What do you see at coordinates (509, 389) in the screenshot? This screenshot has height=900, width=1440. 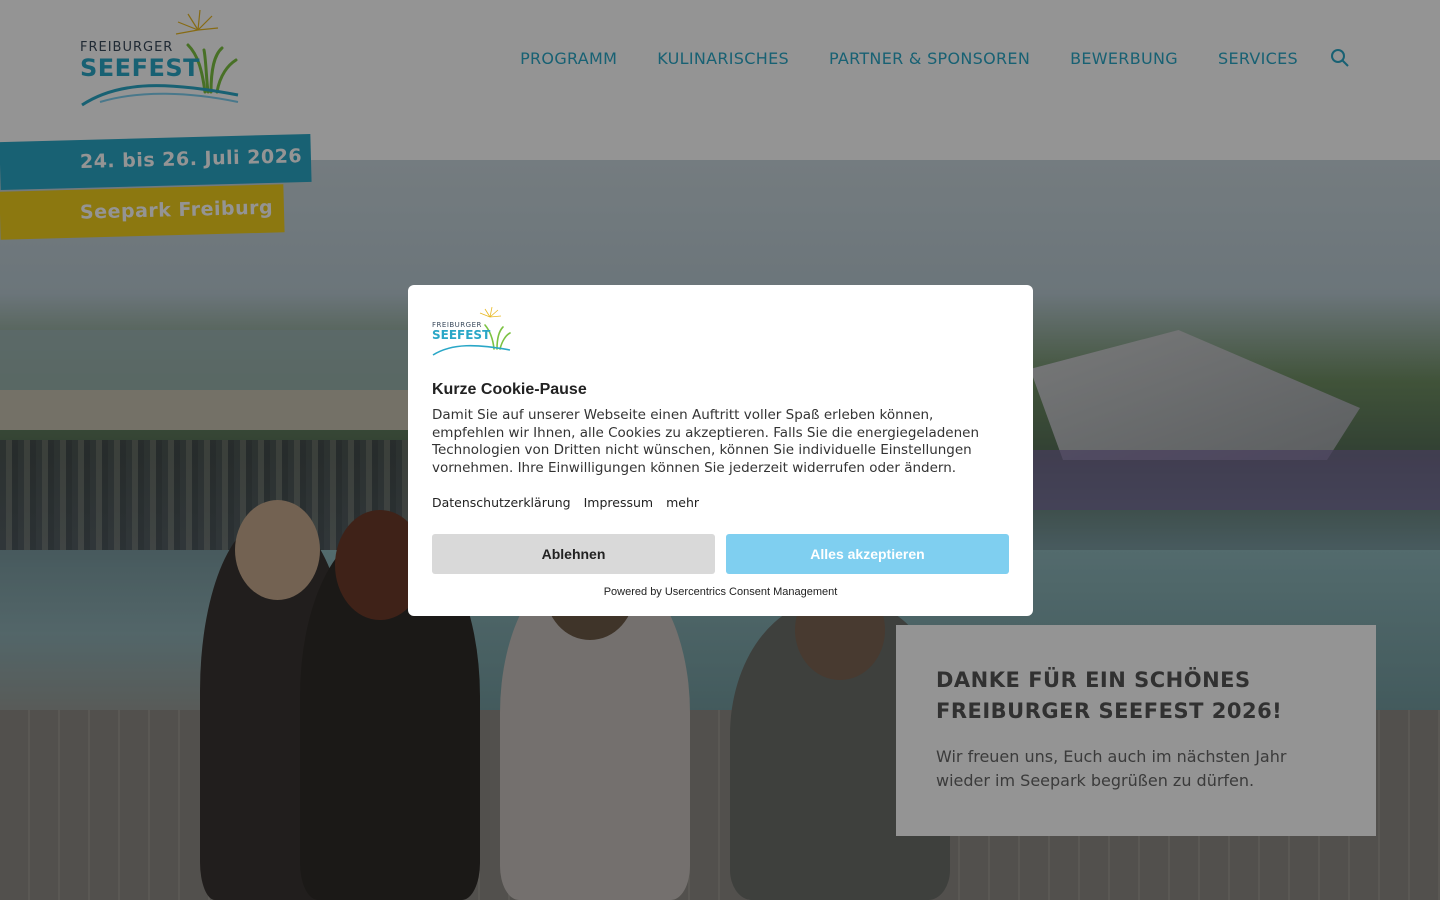 I see `cookie-dialog-title: Kurze Cookie-Pause` at bounding box center [509, 389].